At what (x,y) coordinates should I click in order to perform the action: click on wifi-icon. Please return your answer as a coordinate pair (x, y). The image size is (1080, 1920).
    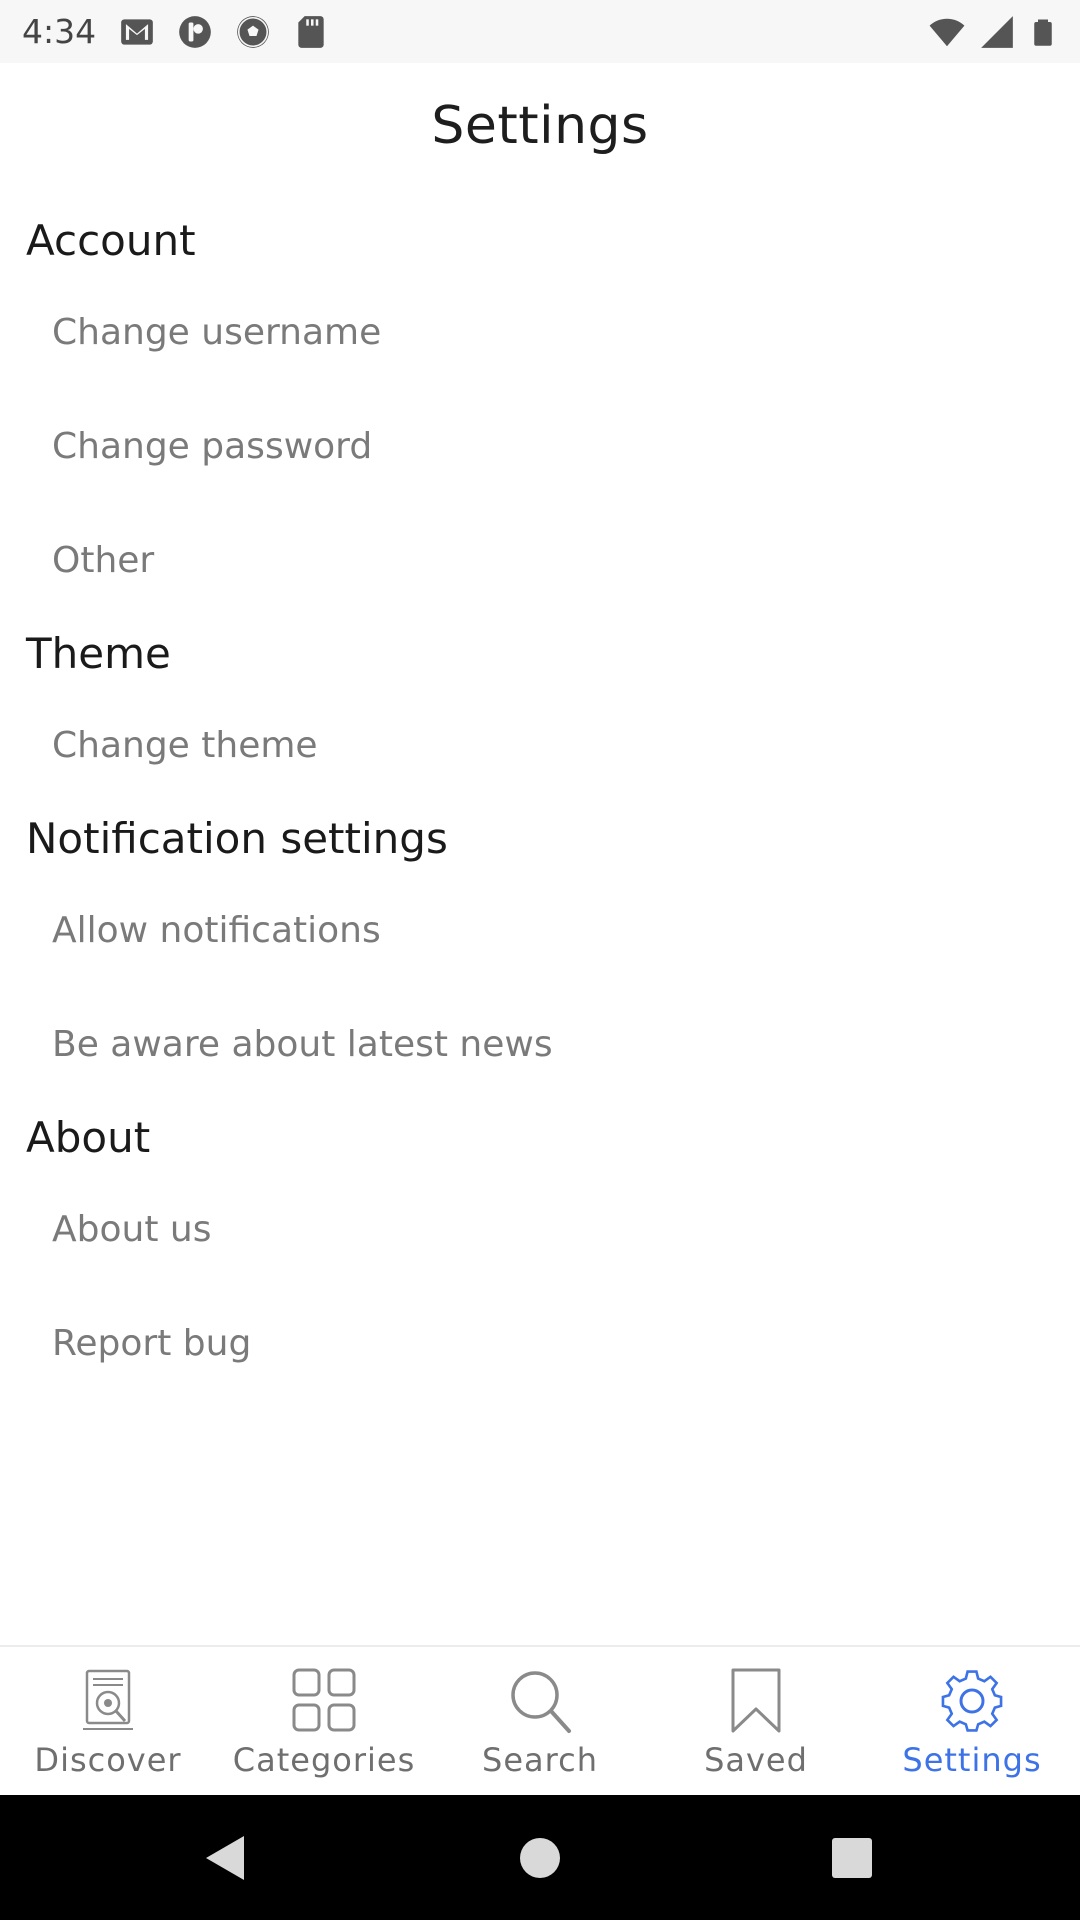
    Looking at the image, I should click on (947, 32).